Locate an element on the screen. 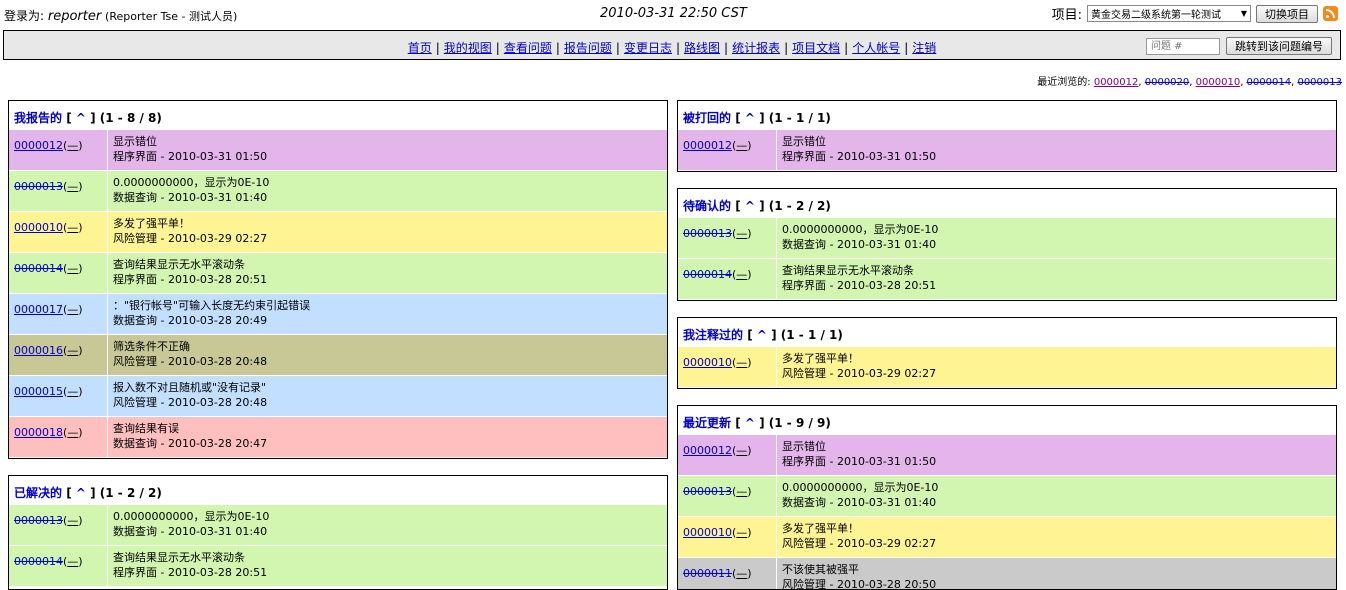 The image size is (1346, 590). recent-issue-link: 0000012 is located at coordinates (1116, 82).